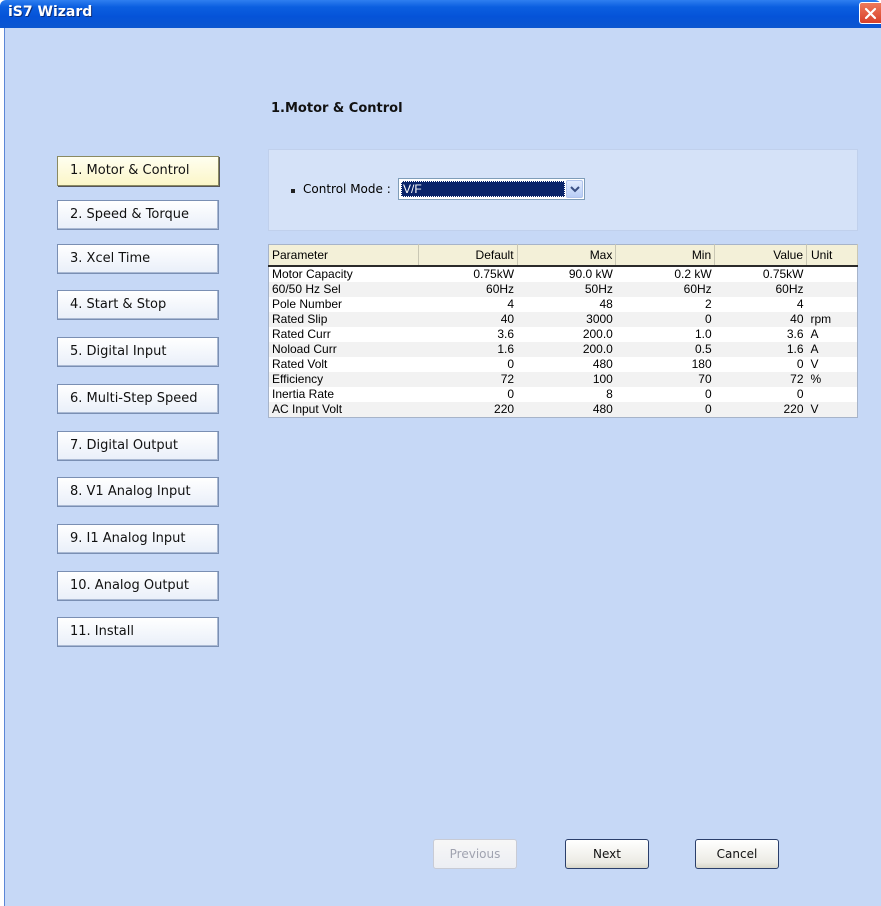 This screenshot has height=906, width=881. Describe the element at coordinates (563, 349) in the screenshot. I see `table-row: Noload Curr 1.6 200.0 0.5 1.6 A` at that location.